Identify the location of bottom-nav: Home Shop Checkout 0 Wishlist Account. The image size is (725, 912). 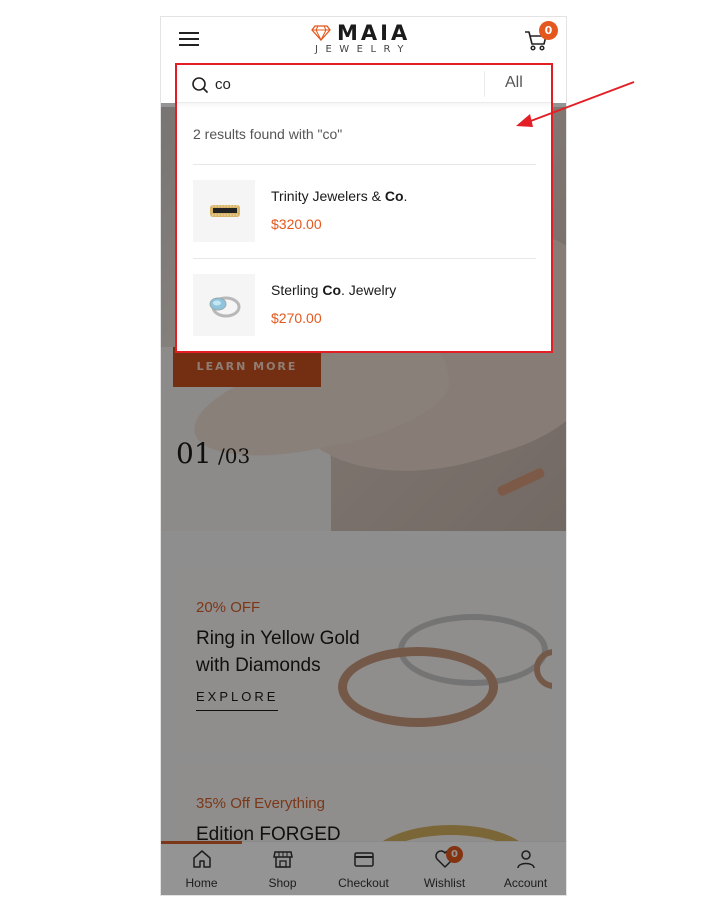
(363, 868).